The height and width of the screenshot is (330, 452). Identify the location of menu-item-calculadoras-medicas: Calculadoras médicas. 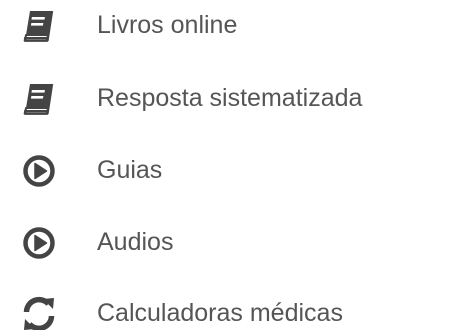
(226, 309).